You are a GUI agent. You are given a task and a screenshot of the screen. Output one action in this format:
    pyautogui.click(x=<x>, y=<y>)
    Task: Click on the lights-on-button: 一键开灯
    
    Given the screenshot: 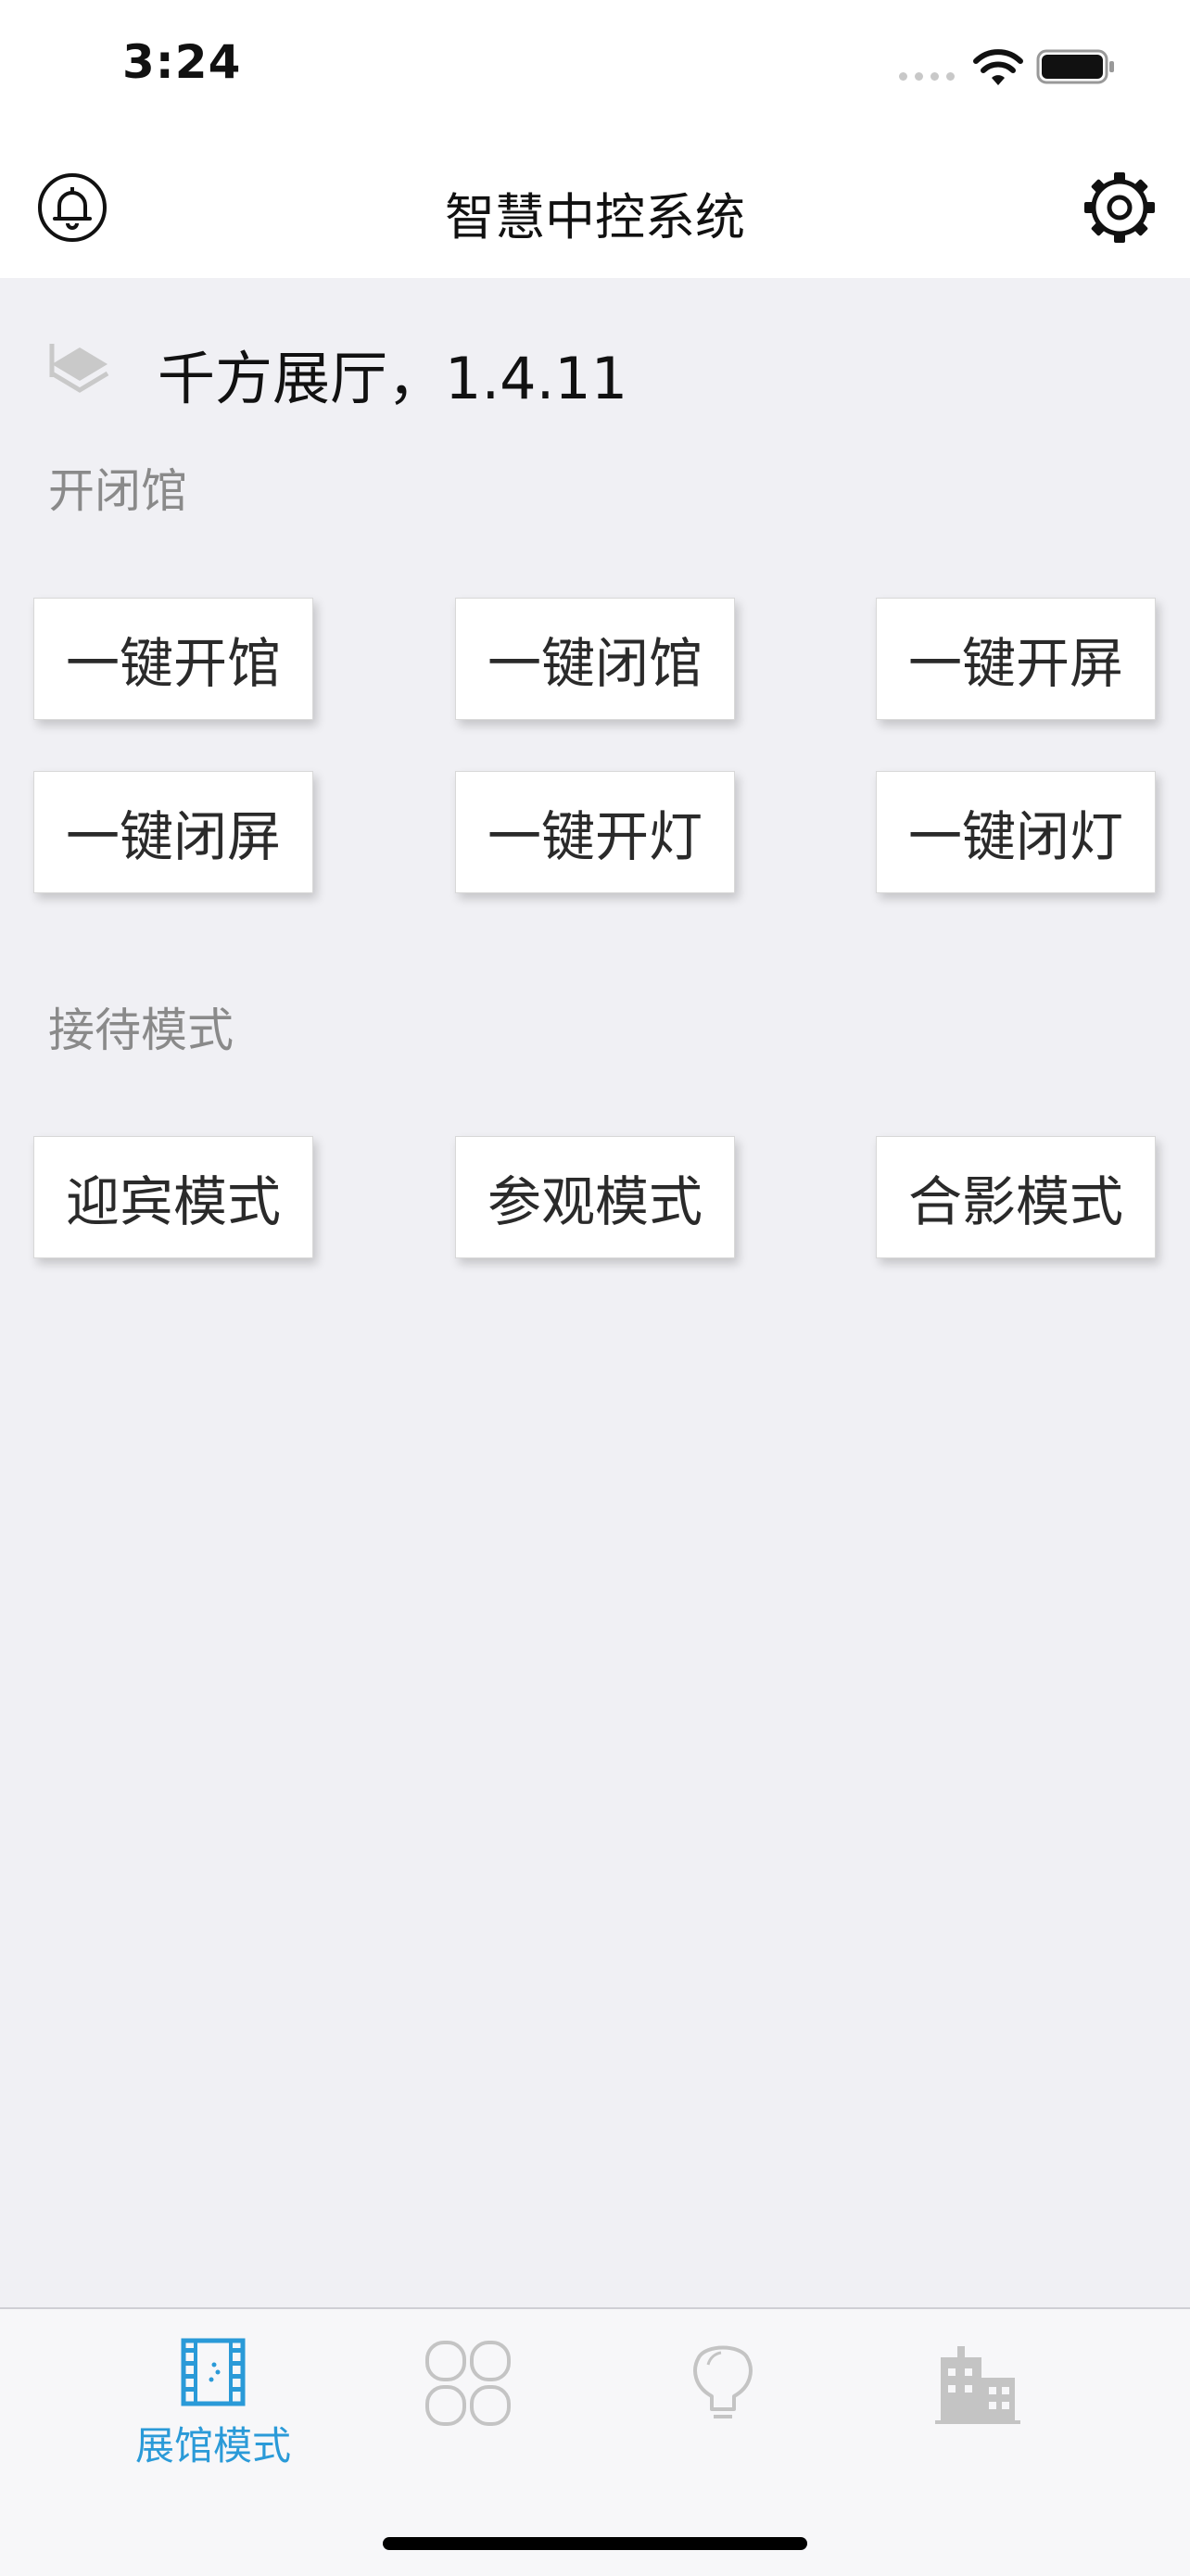 What is the action you would take?
    pyautogui.click(x=595, y=832)
    